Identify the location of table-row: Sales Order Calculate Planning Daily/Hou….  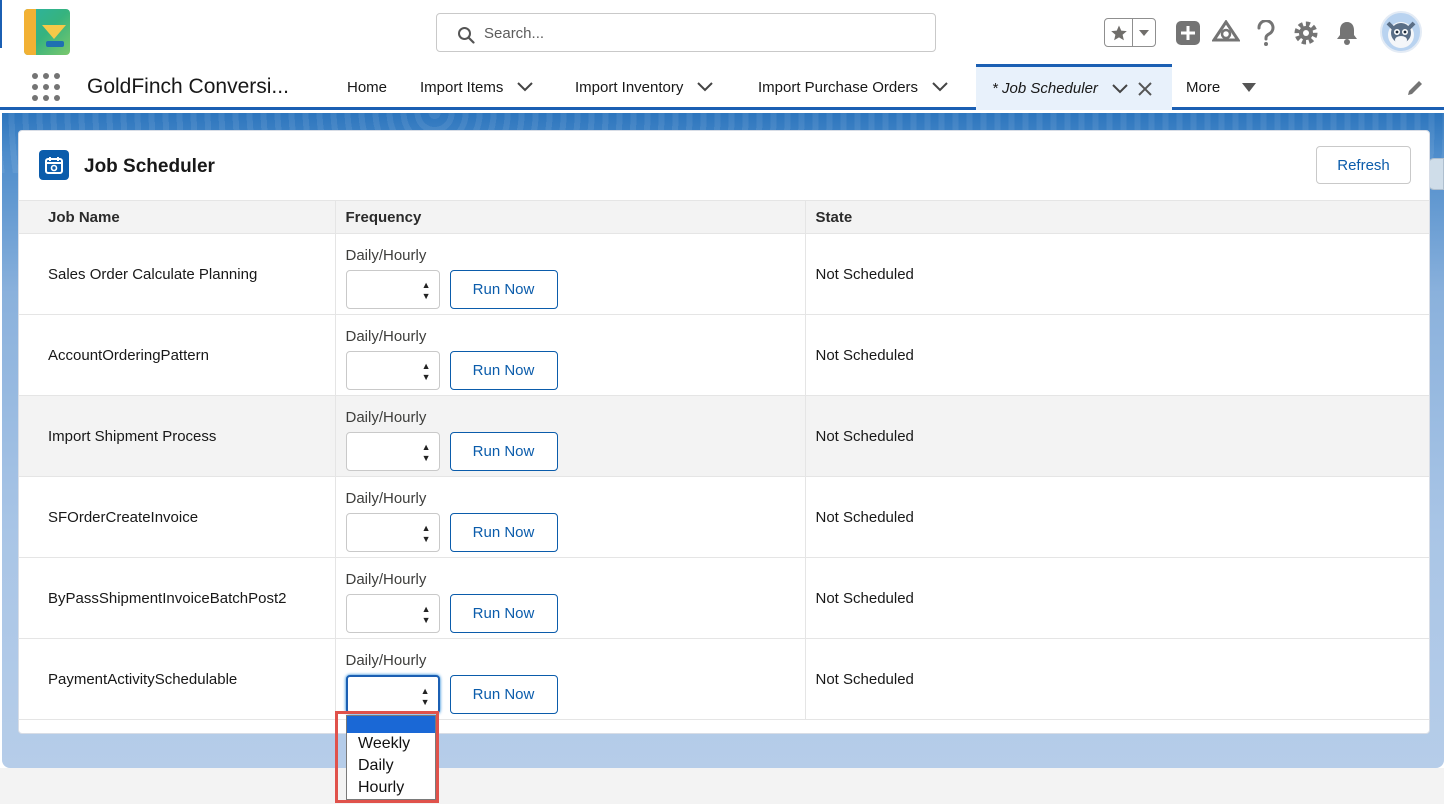
(724, 274).